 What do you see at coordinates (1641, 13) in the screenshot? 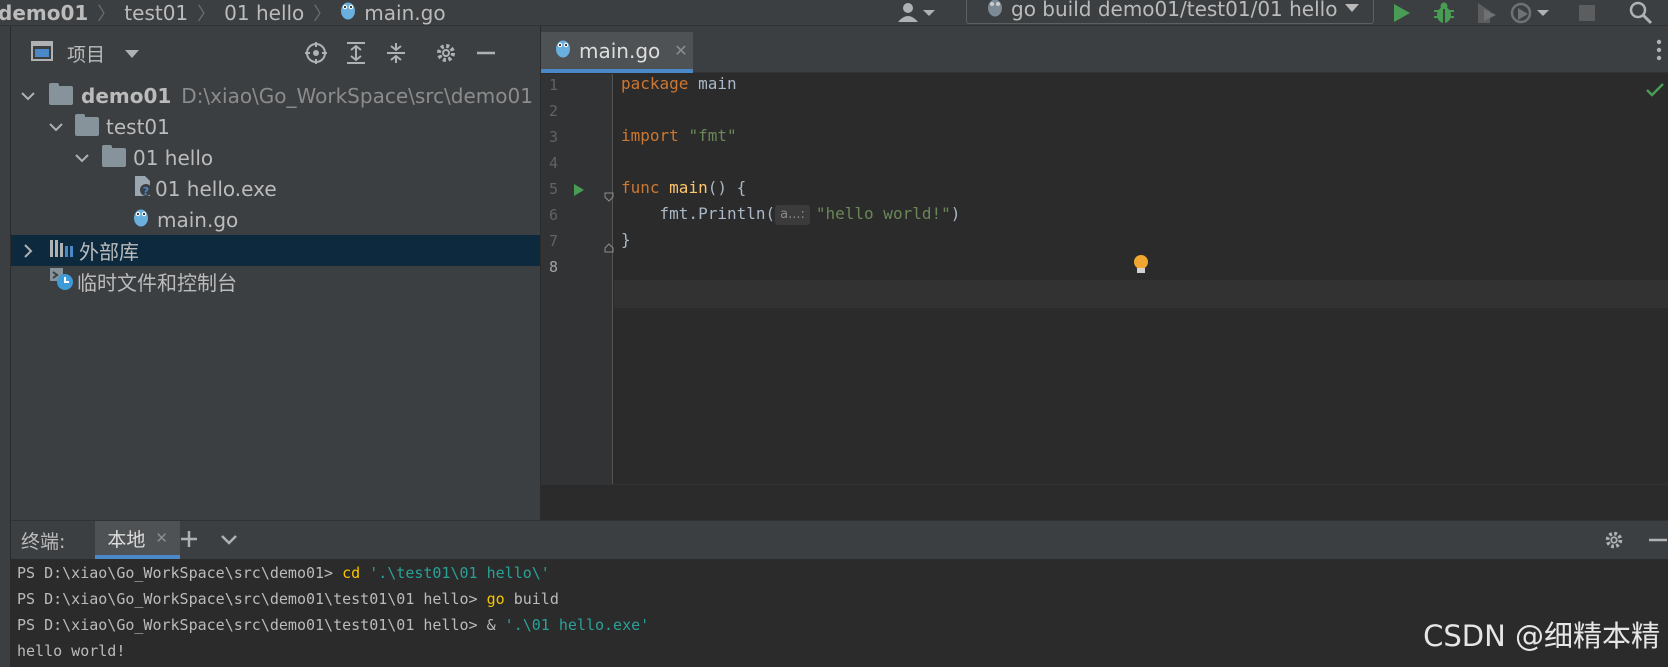
I see `search-icon` at bounding box center [1641, 13].